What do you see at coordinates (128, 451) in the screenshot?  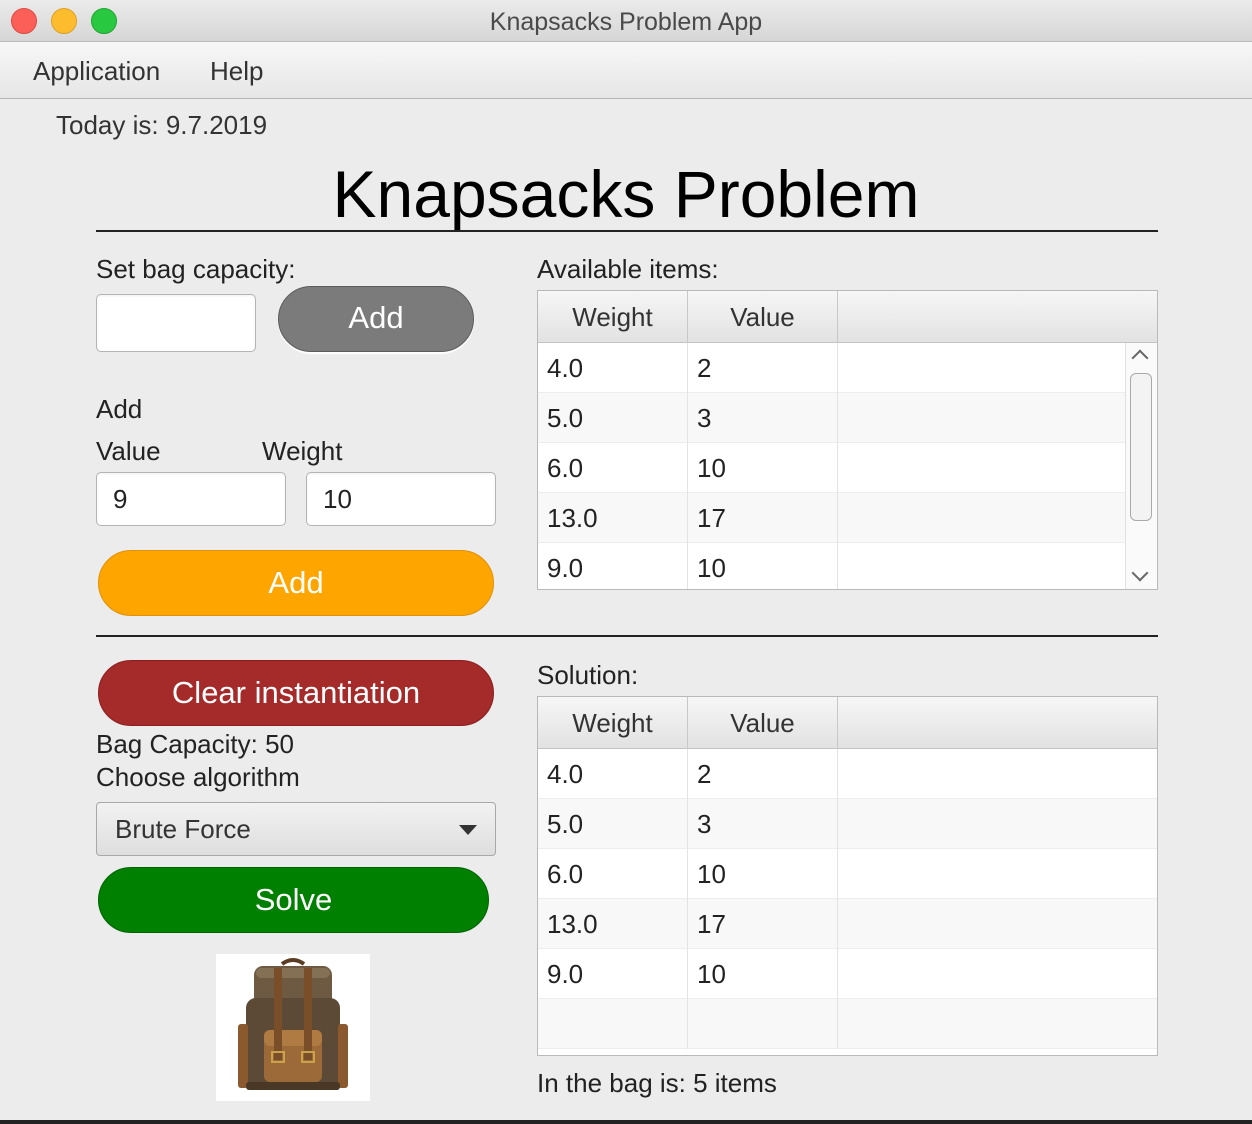 I see `value-label: Value` at bounding box center [128, 451].